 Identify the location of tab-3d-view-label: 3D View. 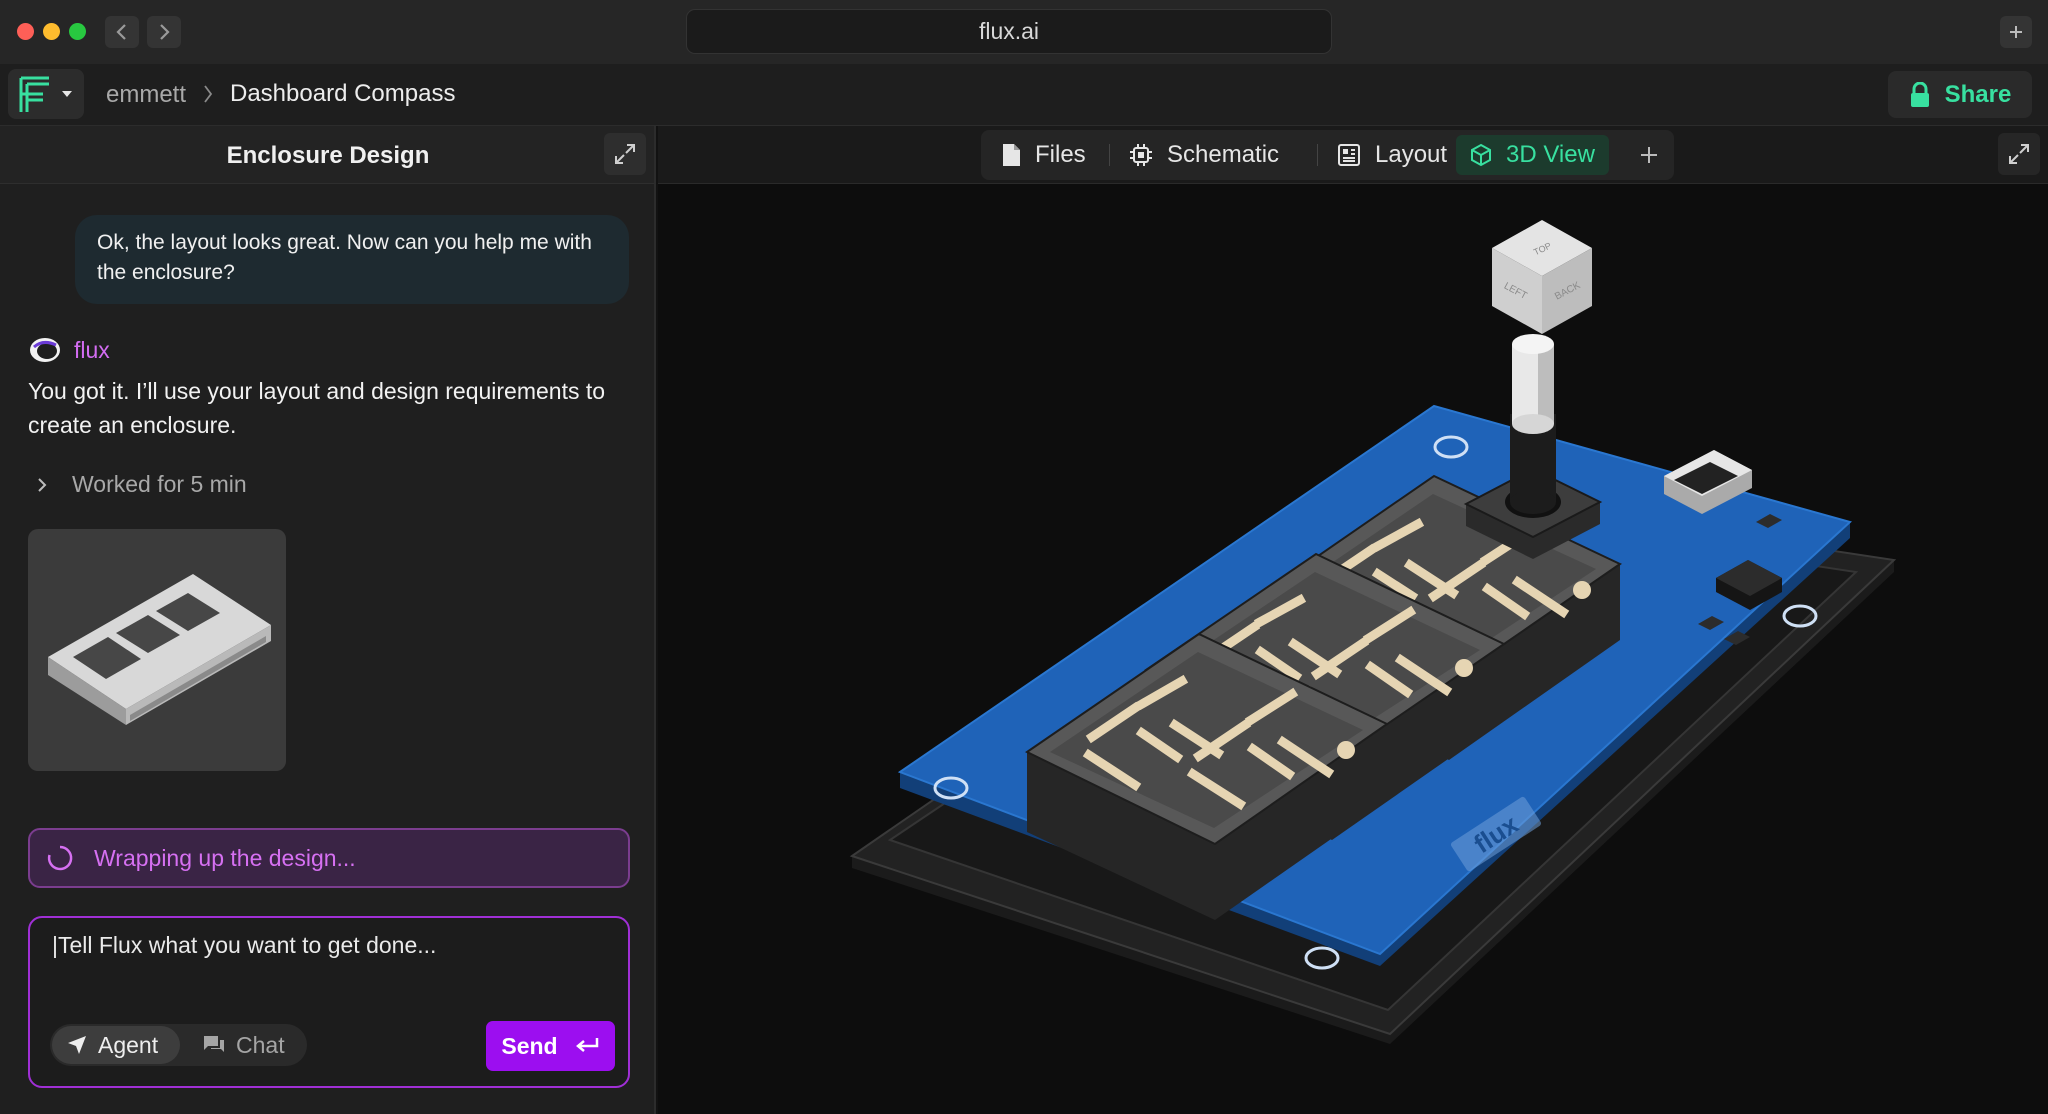
(1550, 154).